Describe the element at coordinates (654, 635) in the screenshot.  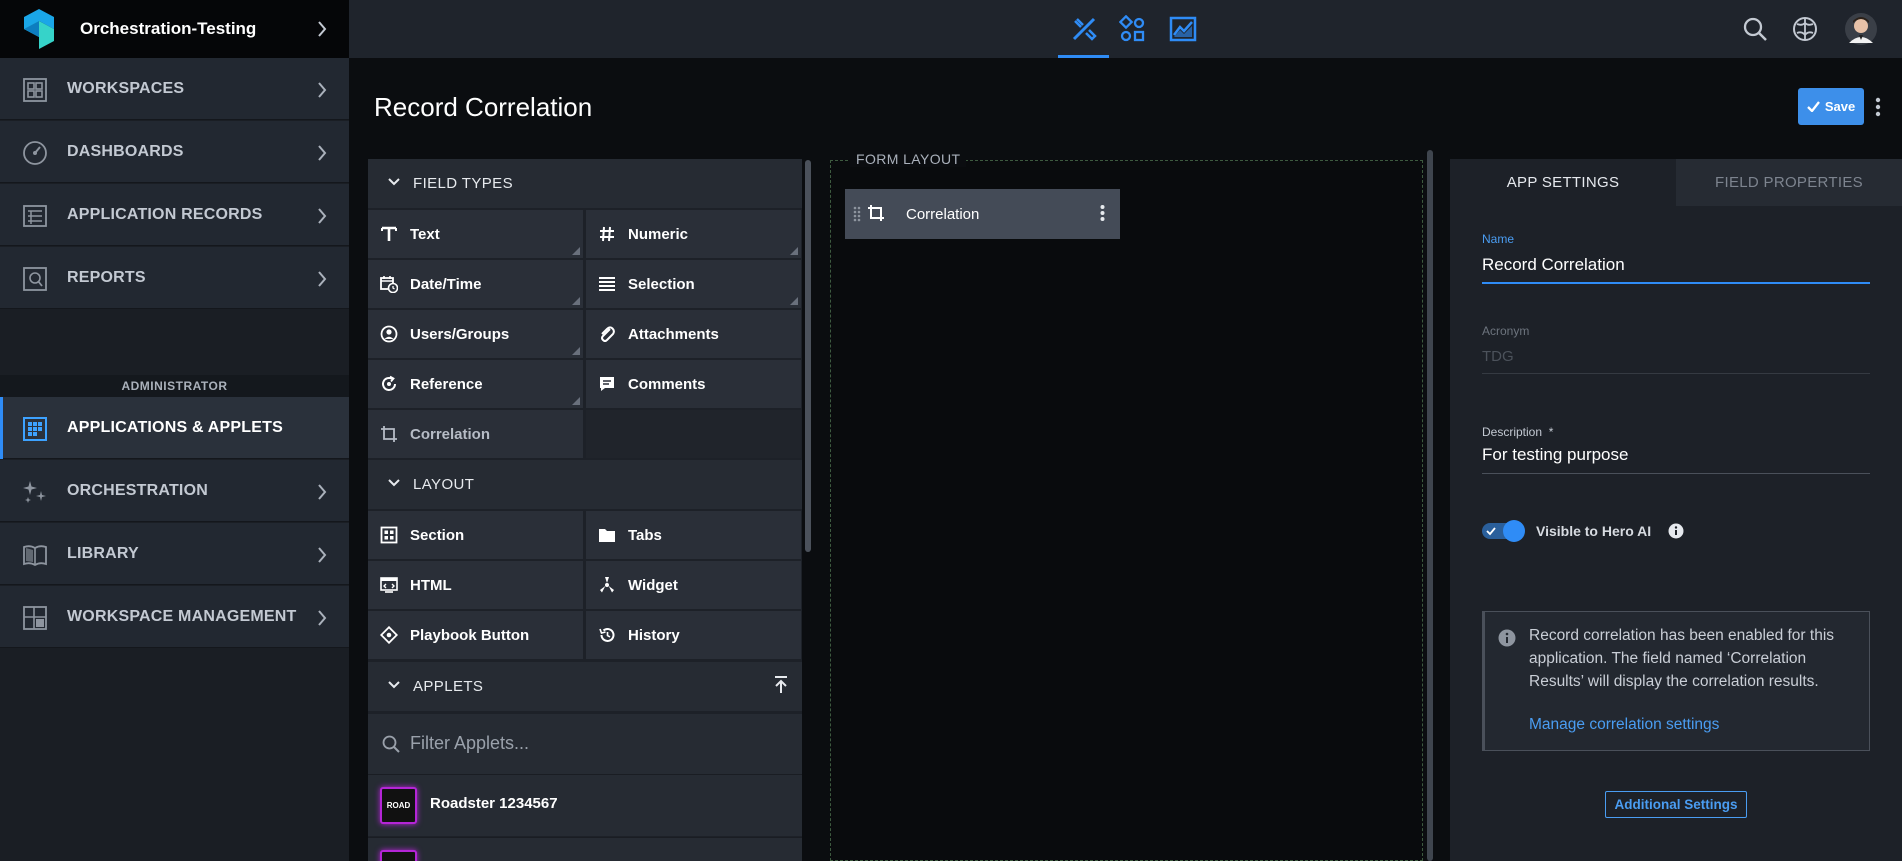
I see `tile-label: History` at that location.